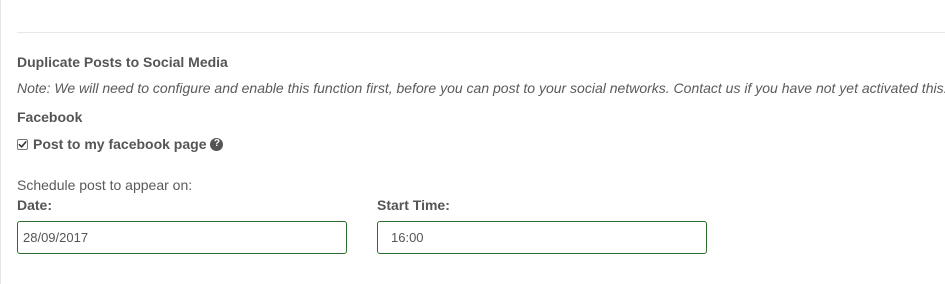 The image size is (945, 284). Describe the element at coordinates (217, 144) in the screenshot. I see `question-circle-icon: ?` at that location.